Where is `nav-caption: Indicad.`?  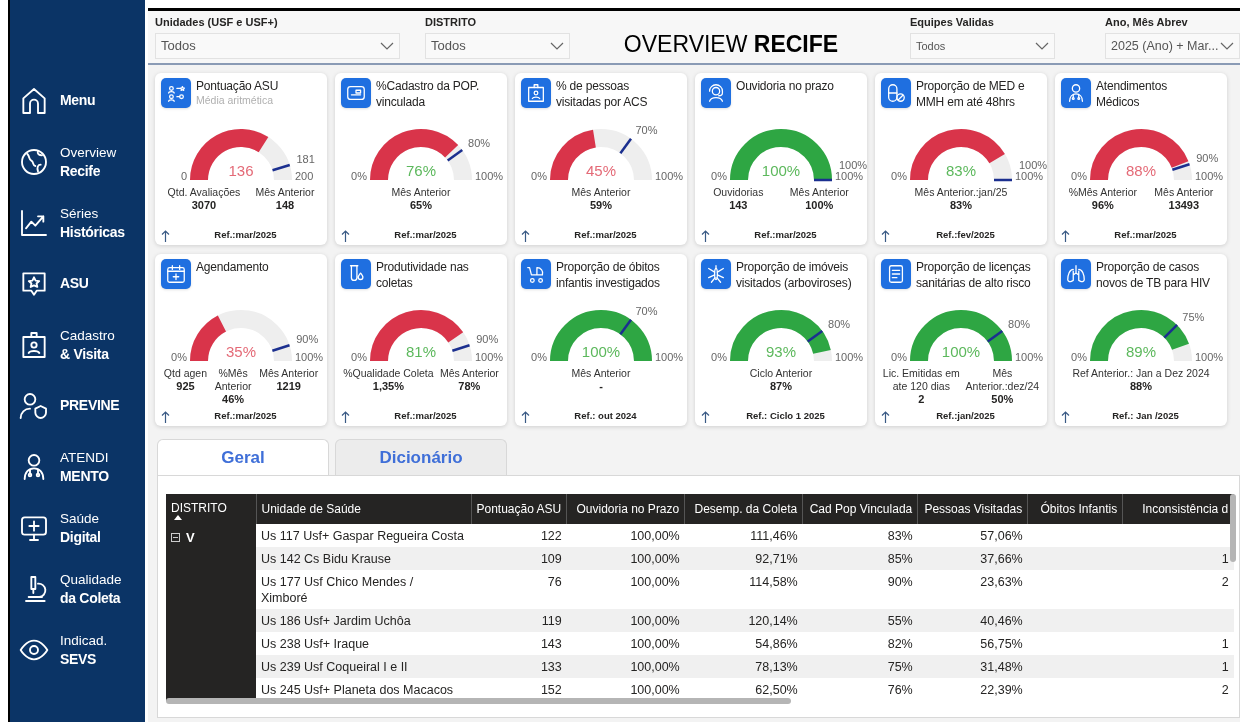
nav-caption: Indicad. is located at coordinates (84, 640).